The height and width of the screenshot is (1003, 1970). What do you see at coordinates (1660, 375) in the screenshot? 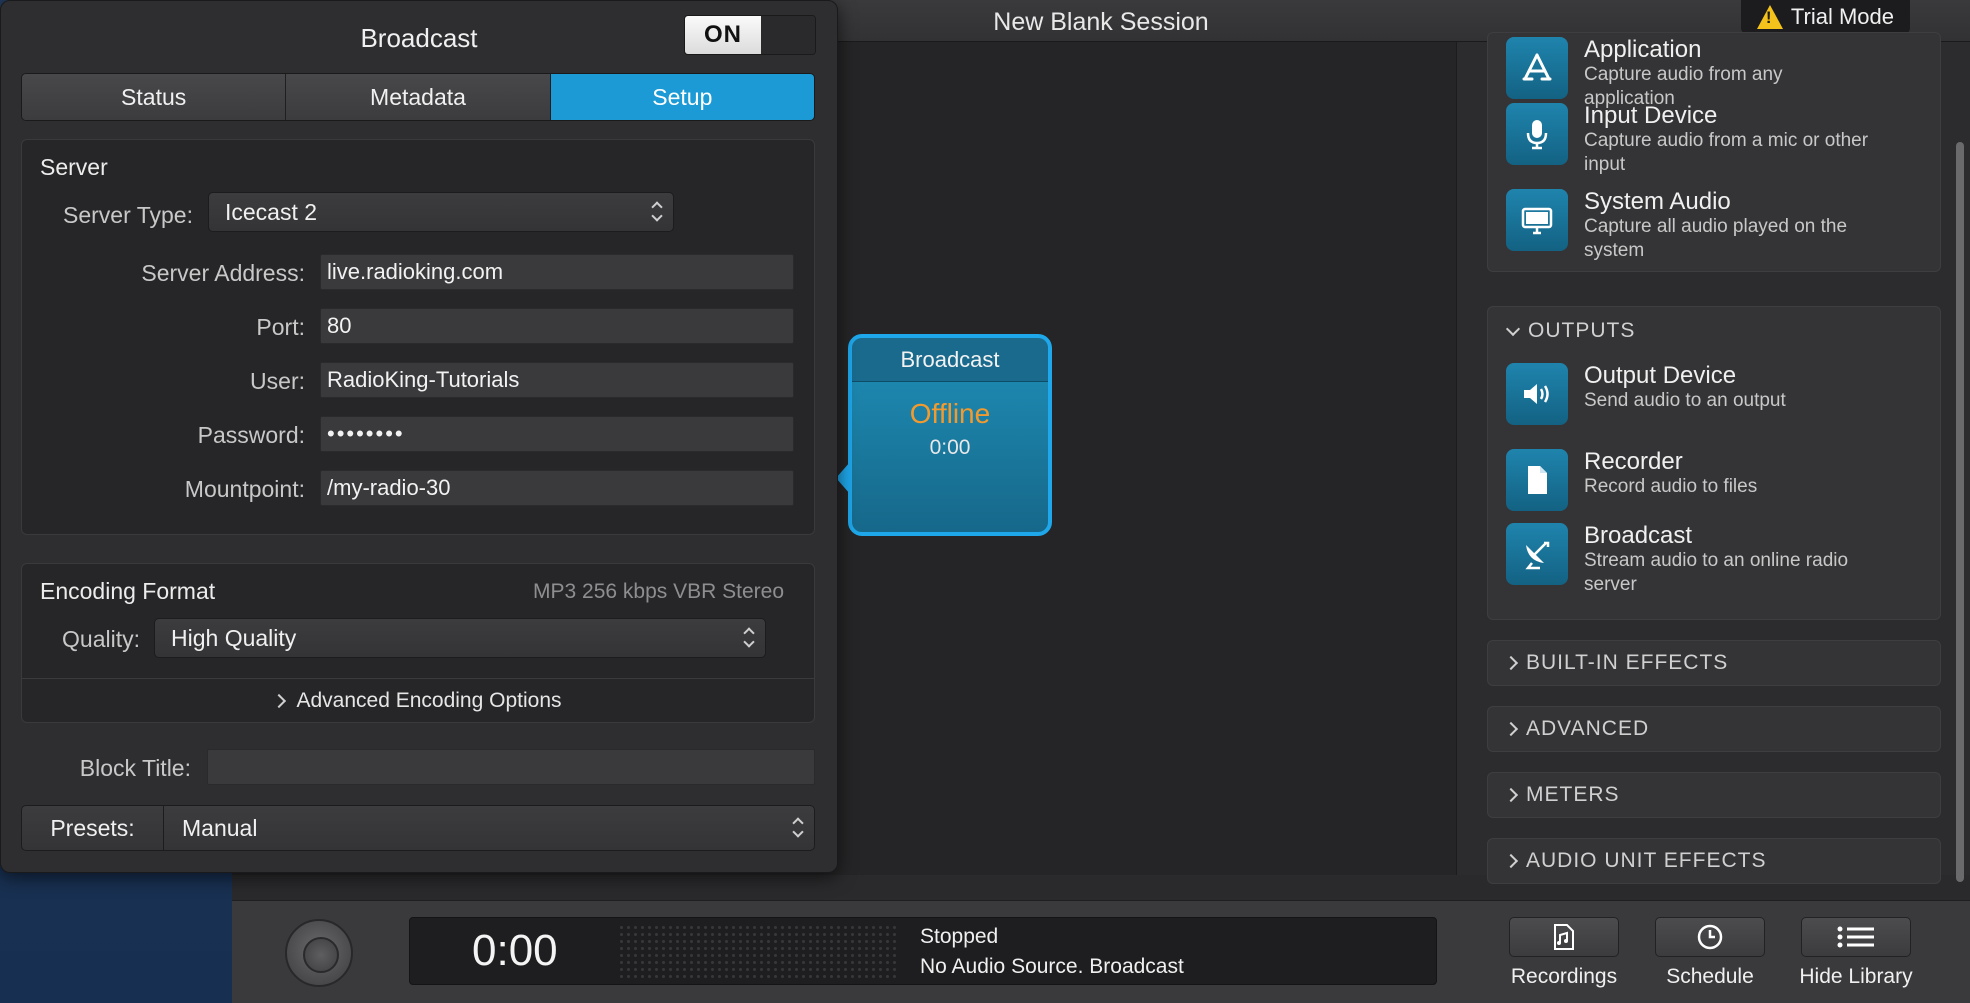
I see `library-item-title: Output Device` at bounding box center [1660, 375].